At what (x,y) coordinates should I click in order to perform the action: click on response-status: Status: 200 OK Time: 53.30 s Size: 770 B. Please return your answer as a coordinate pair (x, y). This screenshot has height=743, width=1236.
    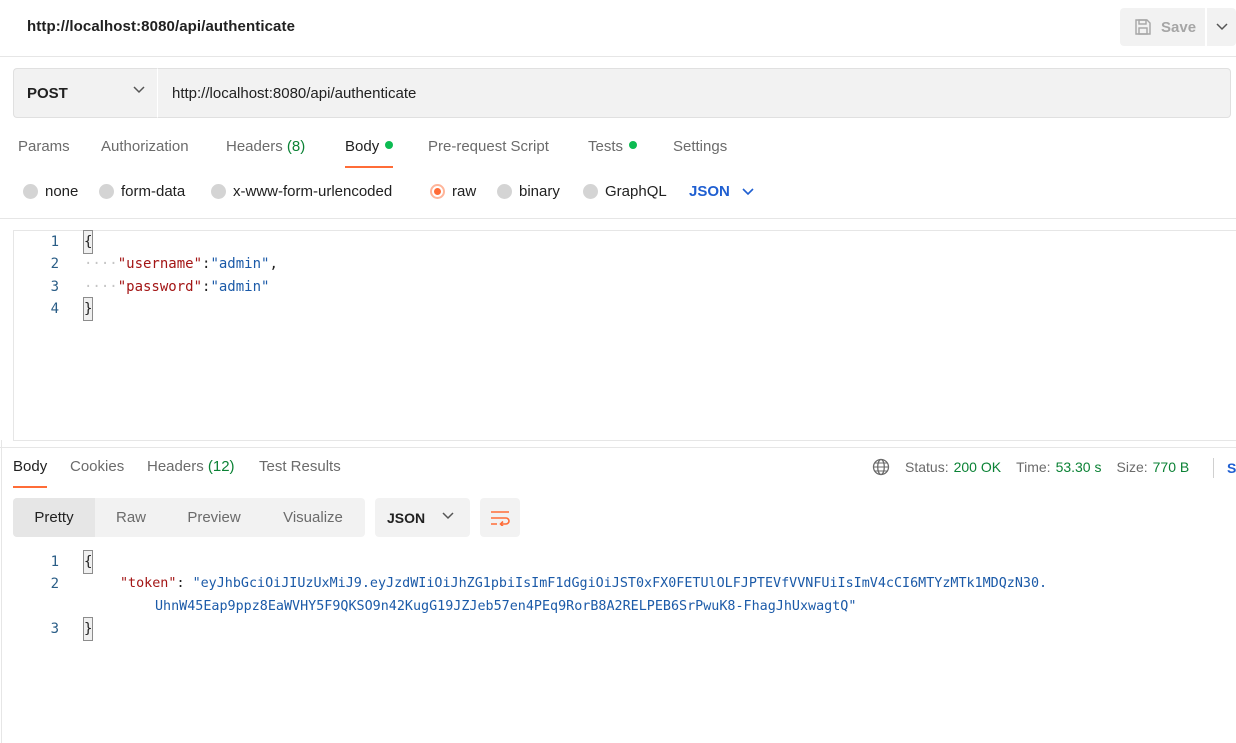
    Looking at the image, I should click on (1030, 467).